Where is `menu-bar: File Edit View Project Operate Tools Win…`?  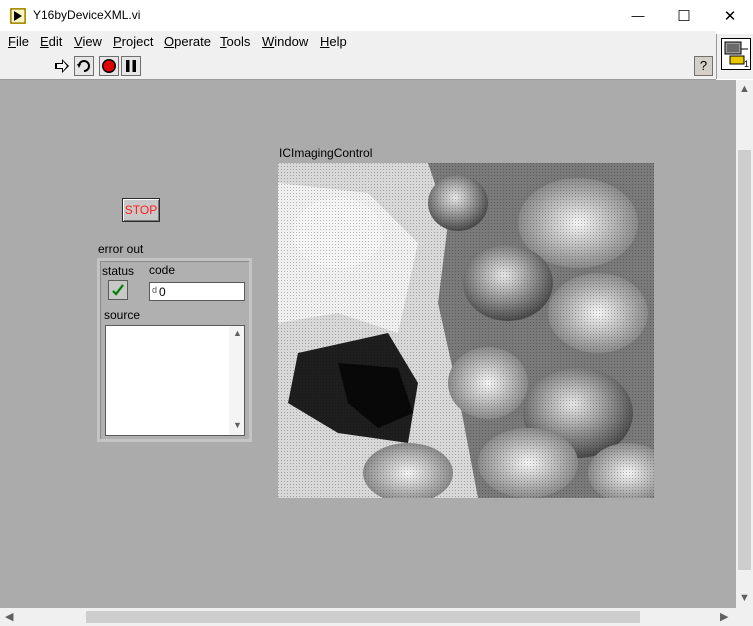
menu-bar: File Edit View Project Operate Tools Win… is located at coordinates (358, 42).